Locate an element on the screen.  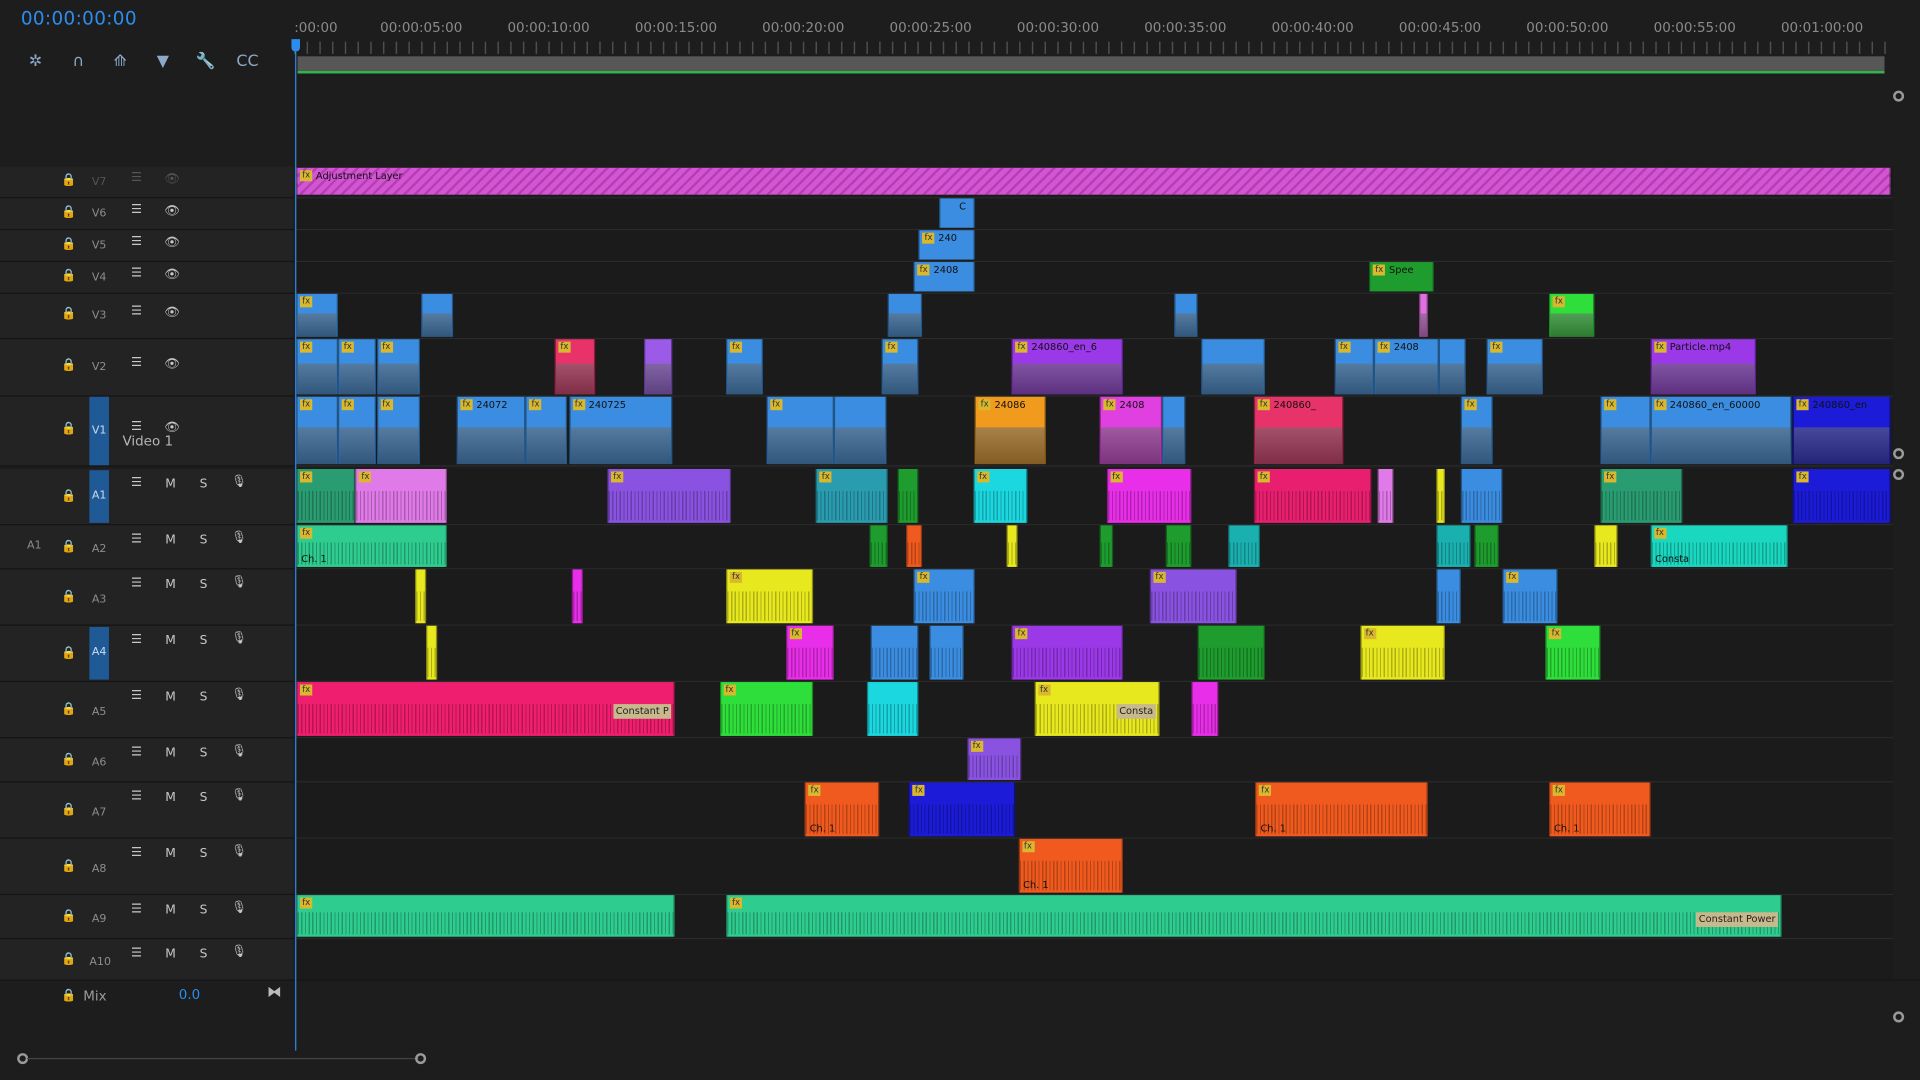
timeline-row-v6: C is located at coordinates (1095, 214).